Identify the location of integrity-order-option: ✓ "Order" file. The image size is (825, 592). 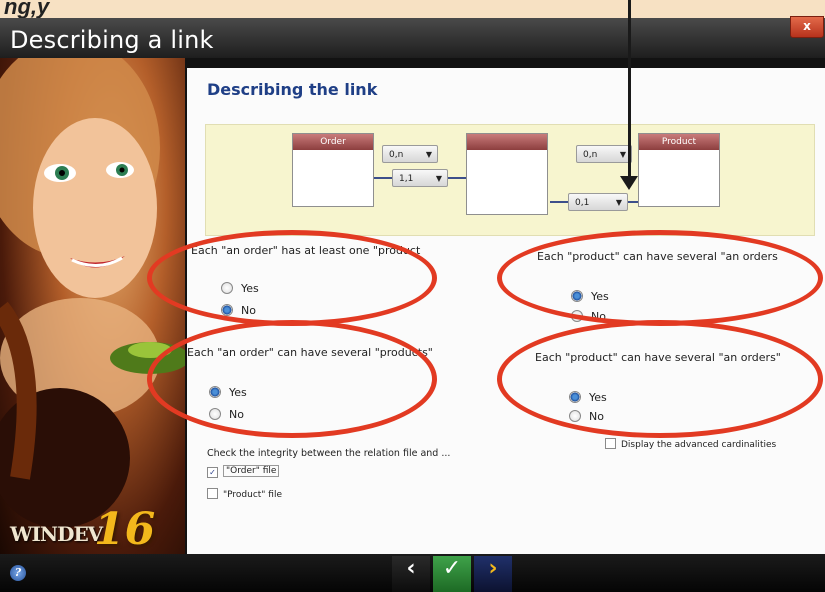
(243, 471).